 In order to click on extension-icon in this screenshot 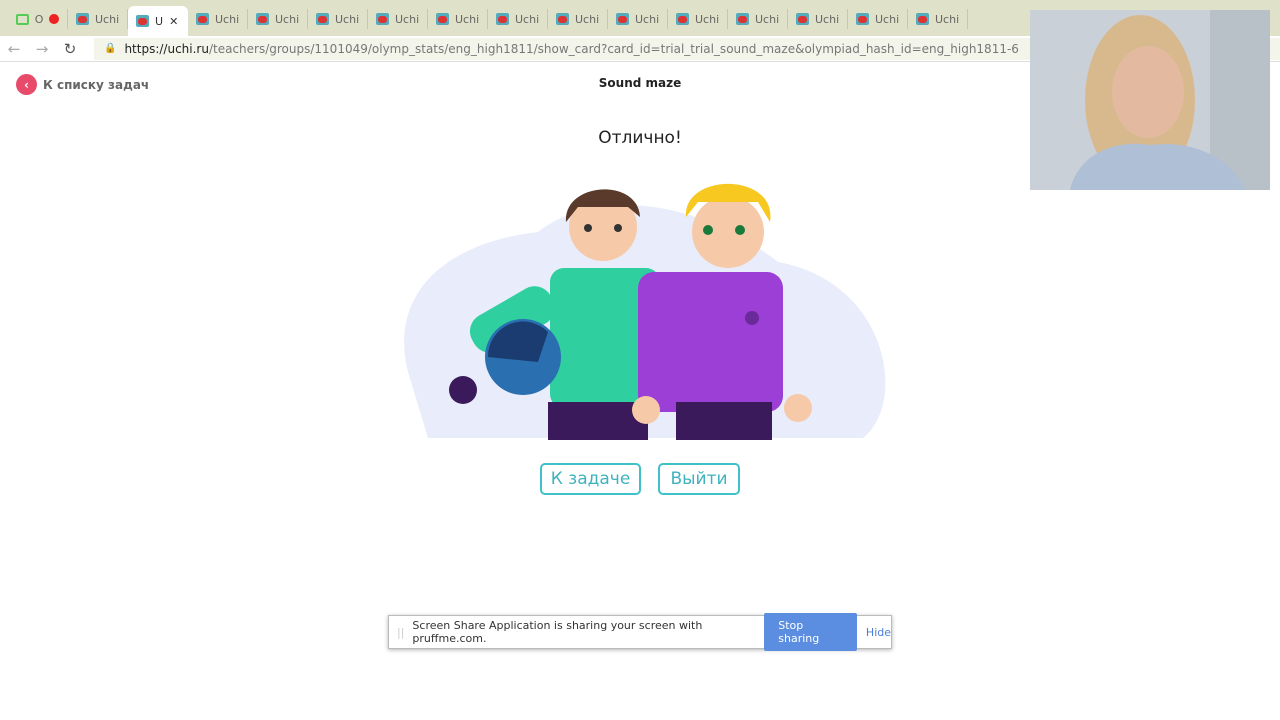, I will do `click(22, 19)`.